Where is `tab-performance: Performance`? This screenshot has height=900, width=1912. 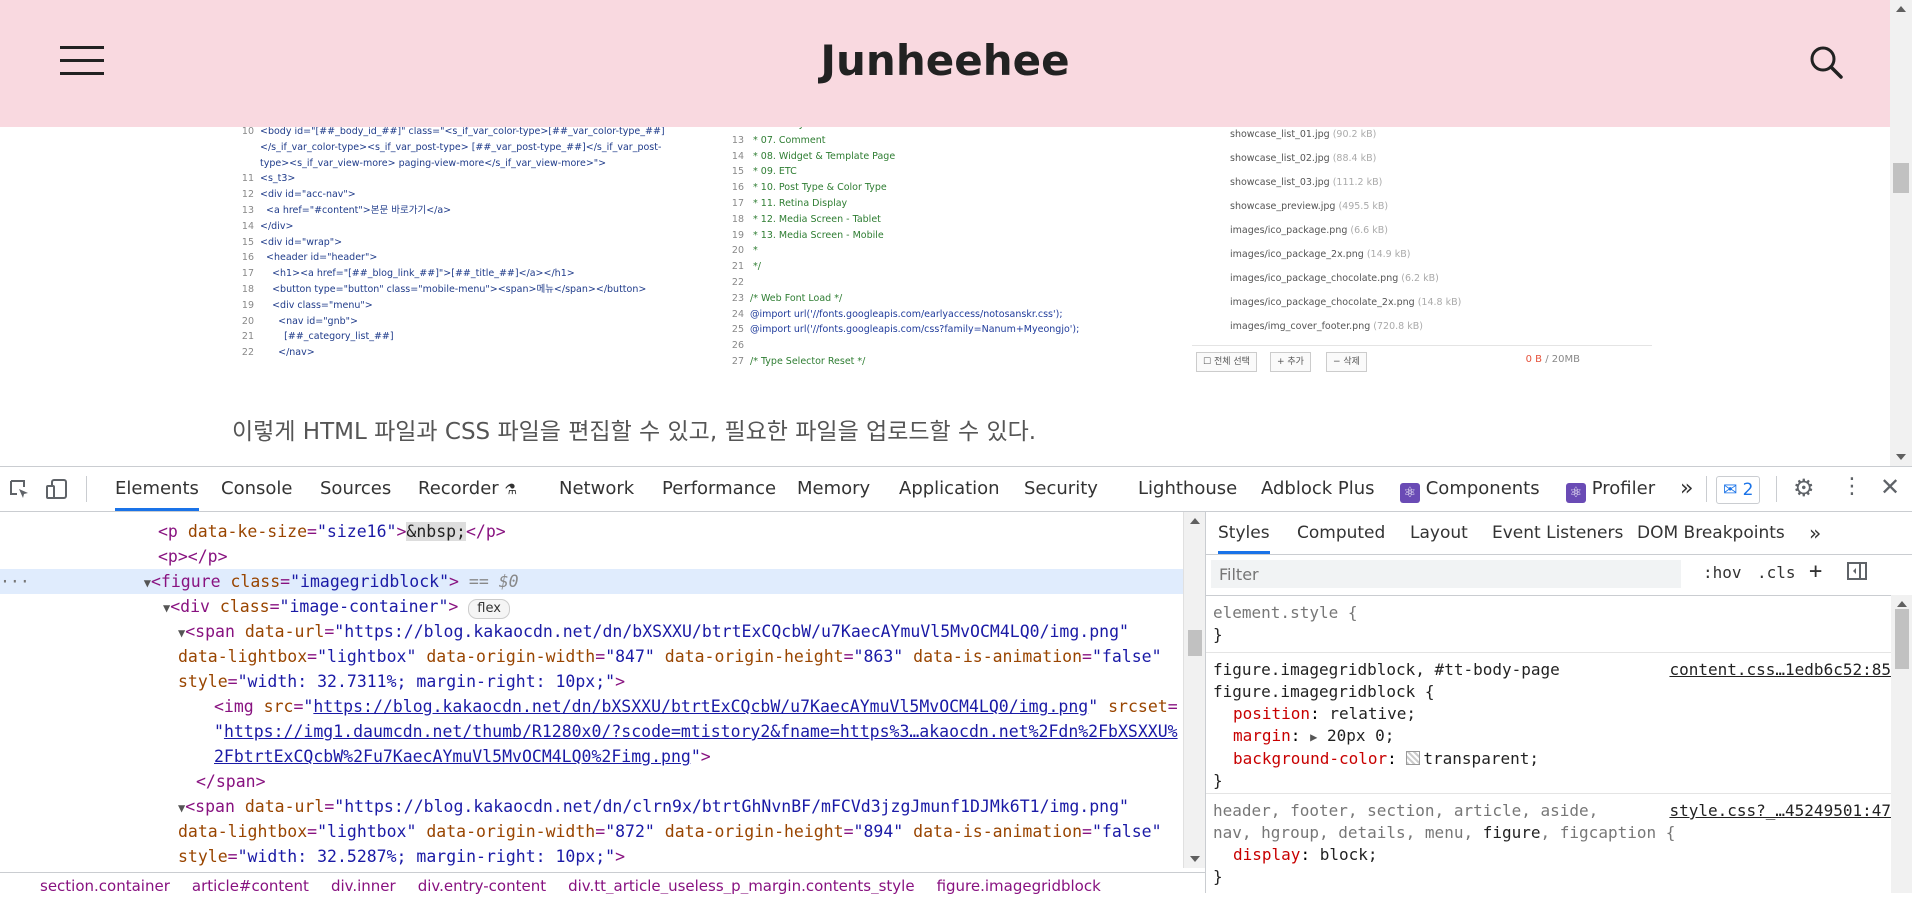
tab-performance: Performance is located at coordinates (719, 489).